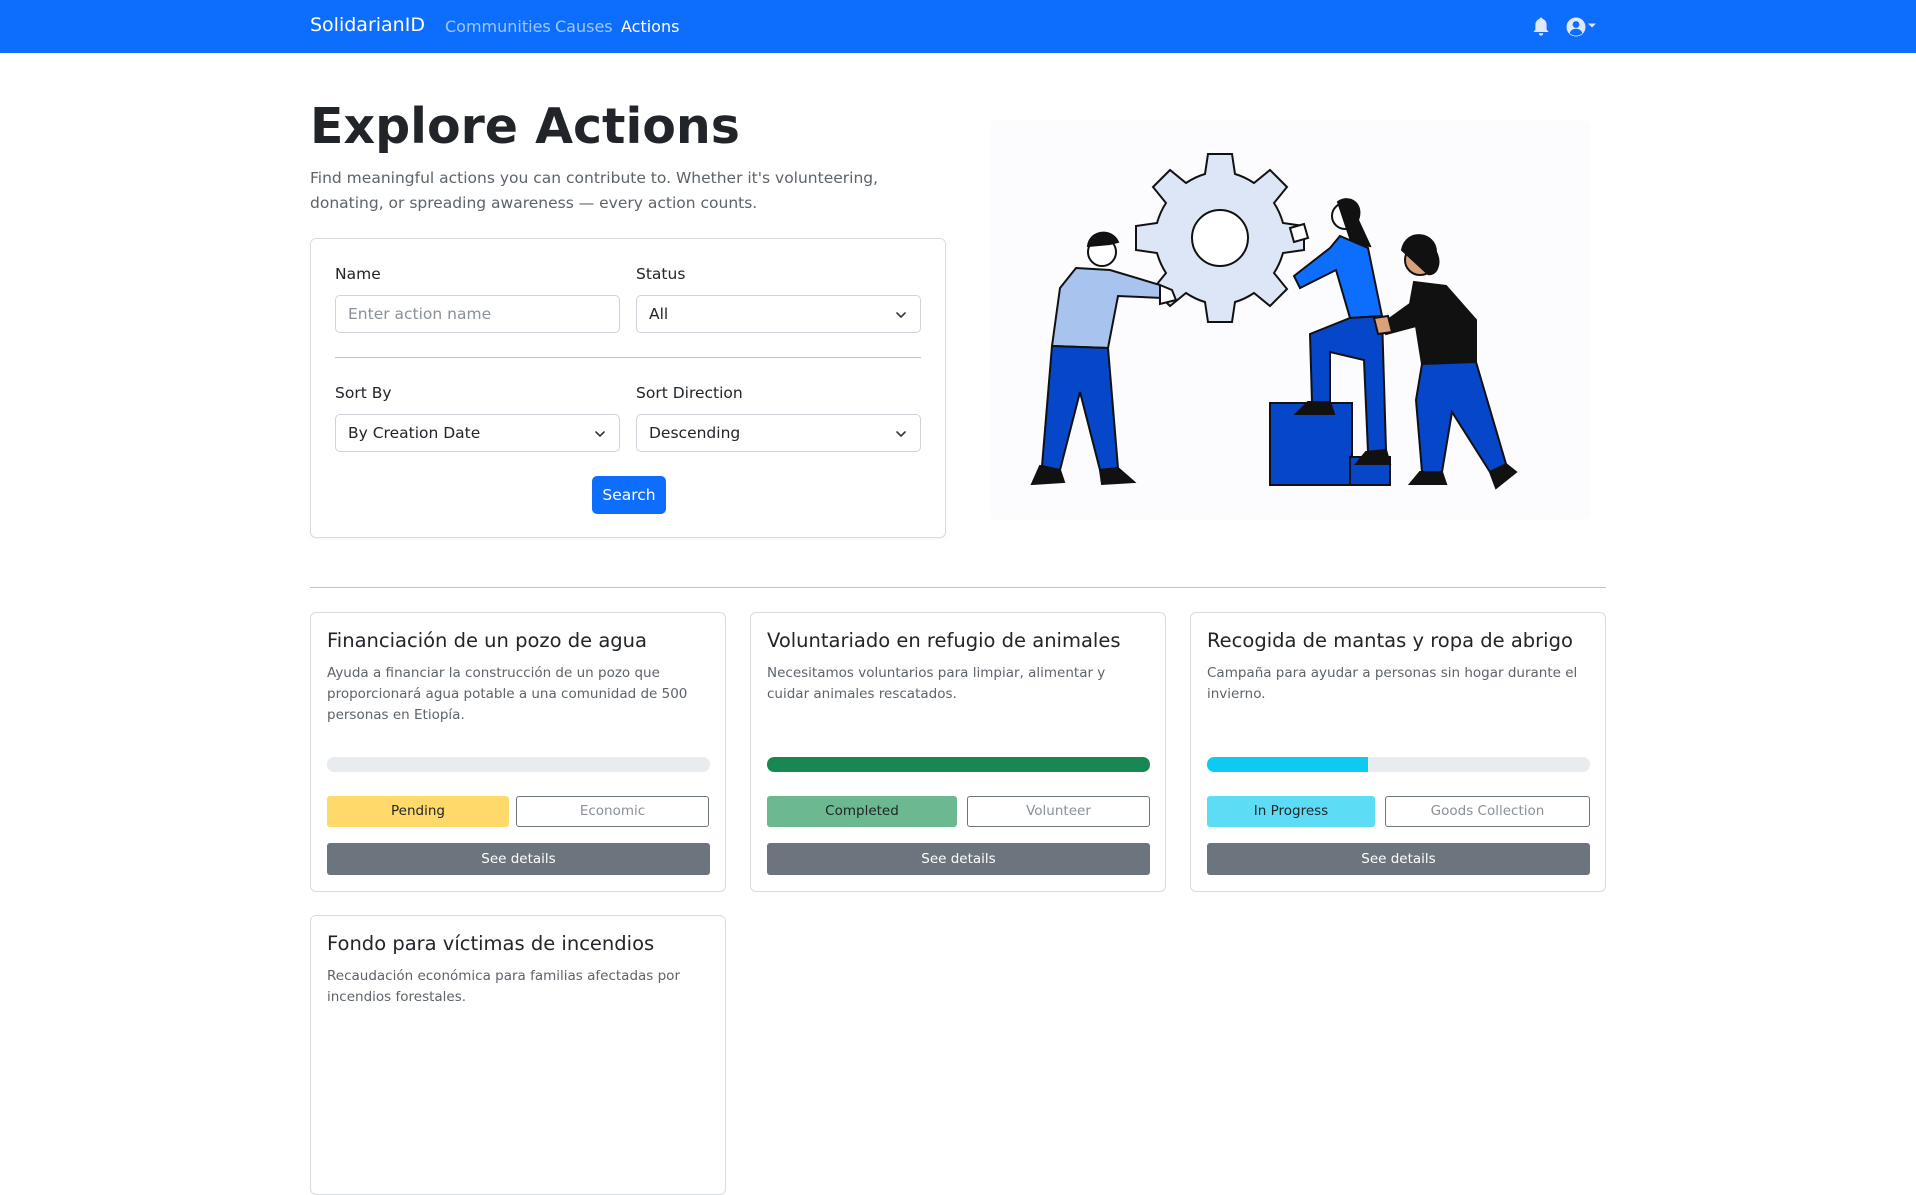 This screenshot has width=1916, height=1195. I want to click on name-input: Enter action name, so click(477, 314).